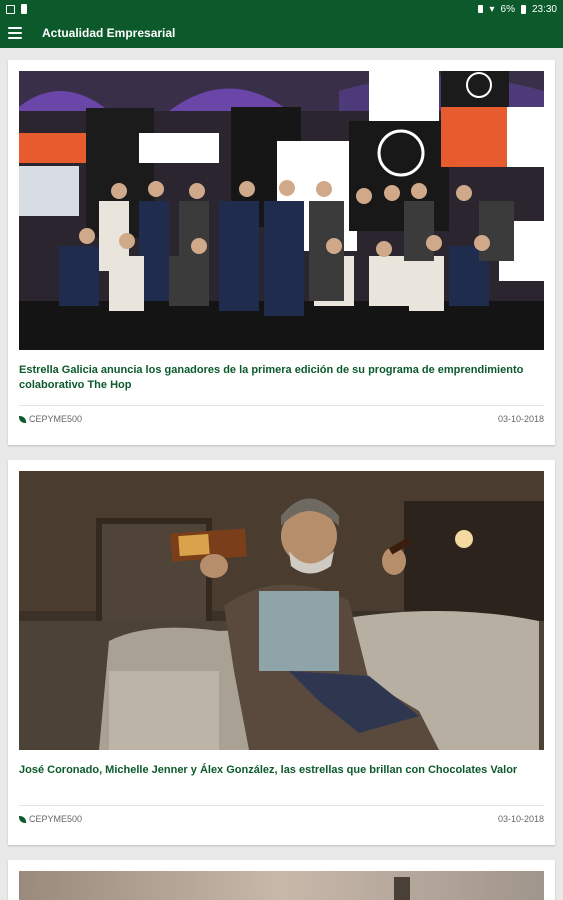 This screenshot has height=900, width=563. Describe the element at coordinates (281, 885) in the screenshot. I see `article-image` at that location.